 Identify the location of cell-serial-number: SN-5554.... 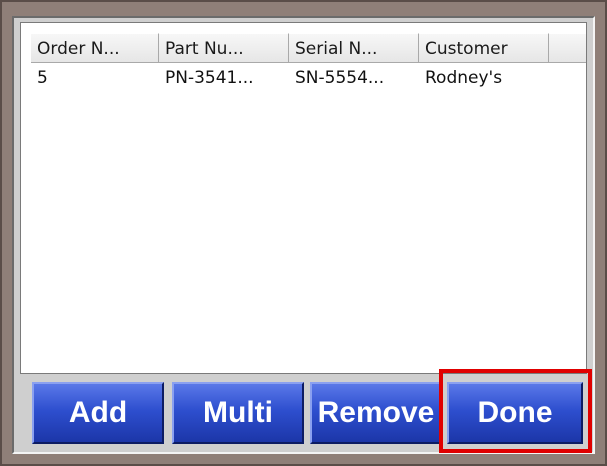
(340, 78).